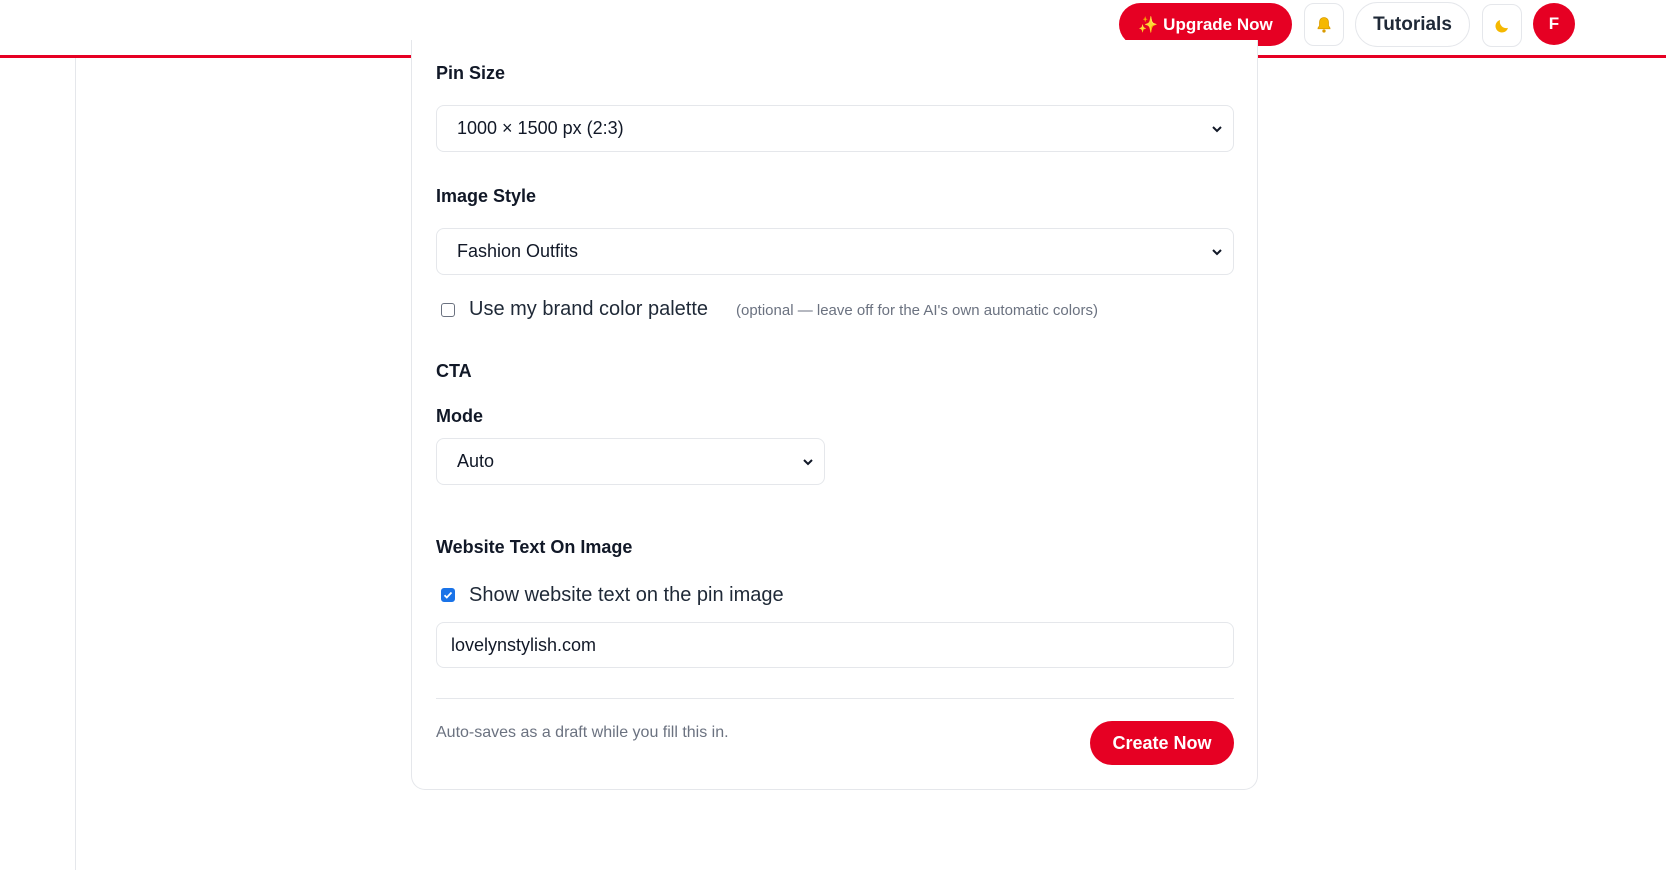  Describe the element at coordinates (1162, 743) in the screenshot. I see `create-now-button: Create Now` at that location.